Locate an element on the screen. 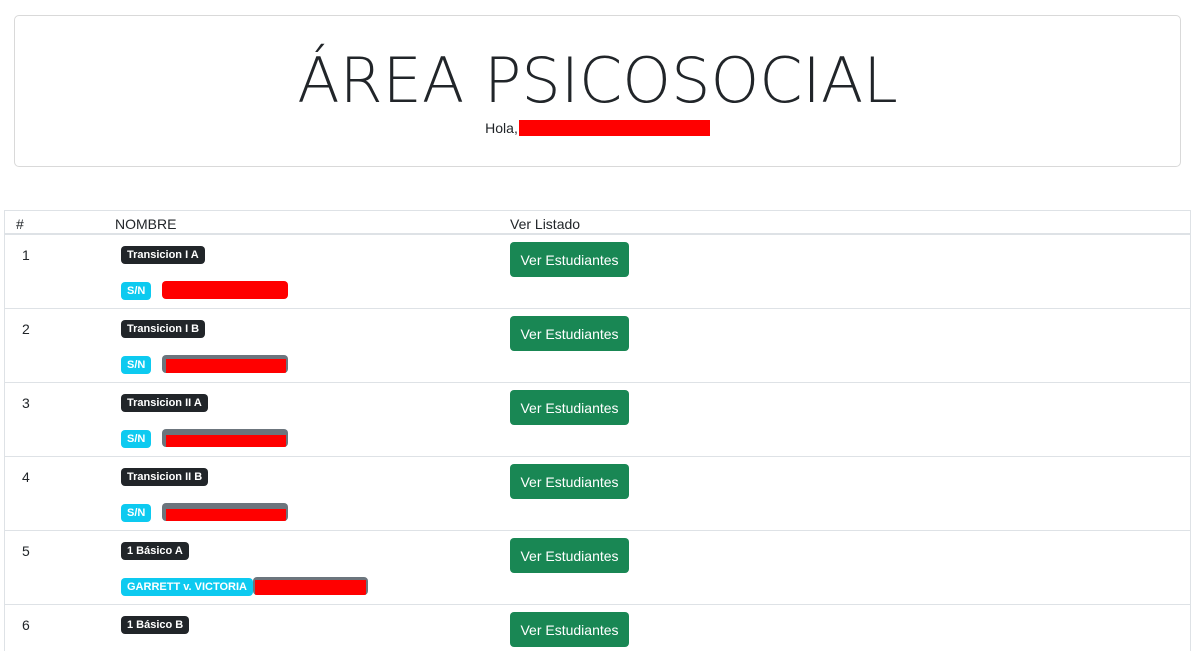 The width and height of the screenshot is (1194, 651). table-header: # NOMBRE Ver Listado is located at coordinates (597, 223).